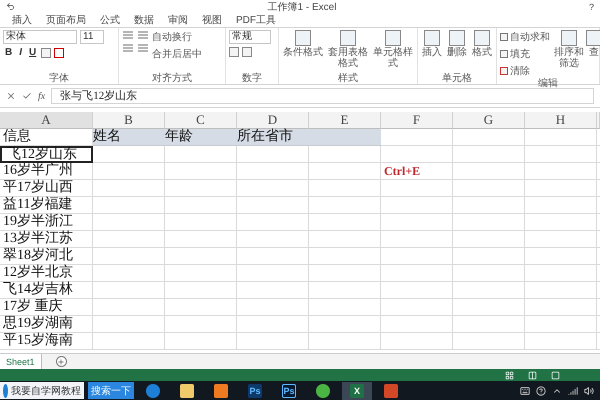  Describe the element at coordinates (46, 53) in the screenshot. I see `border-icon` at that location.